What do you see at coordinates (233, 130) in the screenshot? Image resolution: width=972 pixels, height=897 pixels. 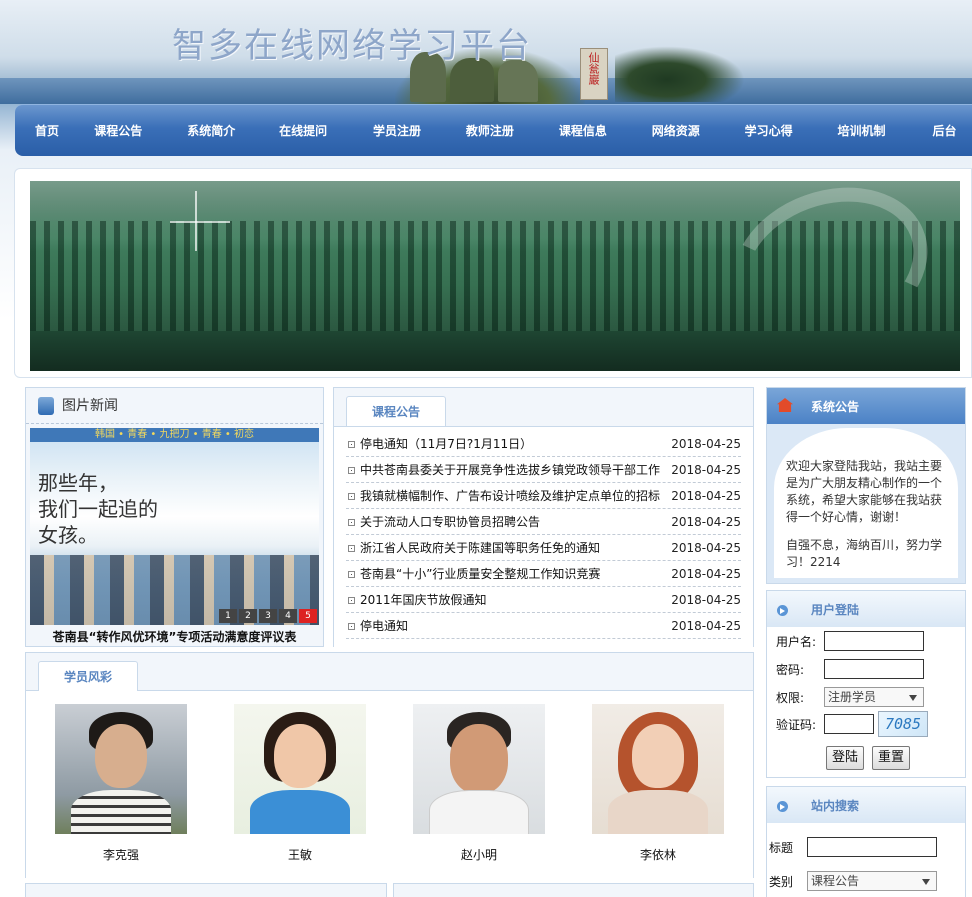 I see `nav-item-about: 系统简介` at bounding box center [233, 130].